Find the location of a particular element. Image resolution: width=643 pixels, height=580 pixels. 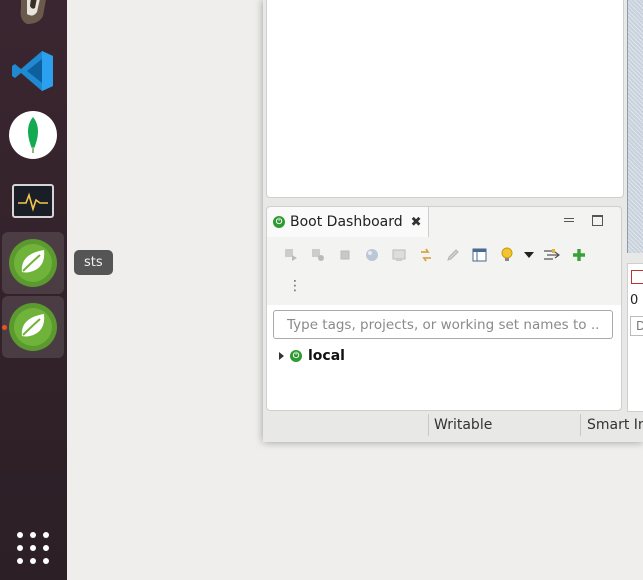

refresh-icon is located at coordinates (425, 255).